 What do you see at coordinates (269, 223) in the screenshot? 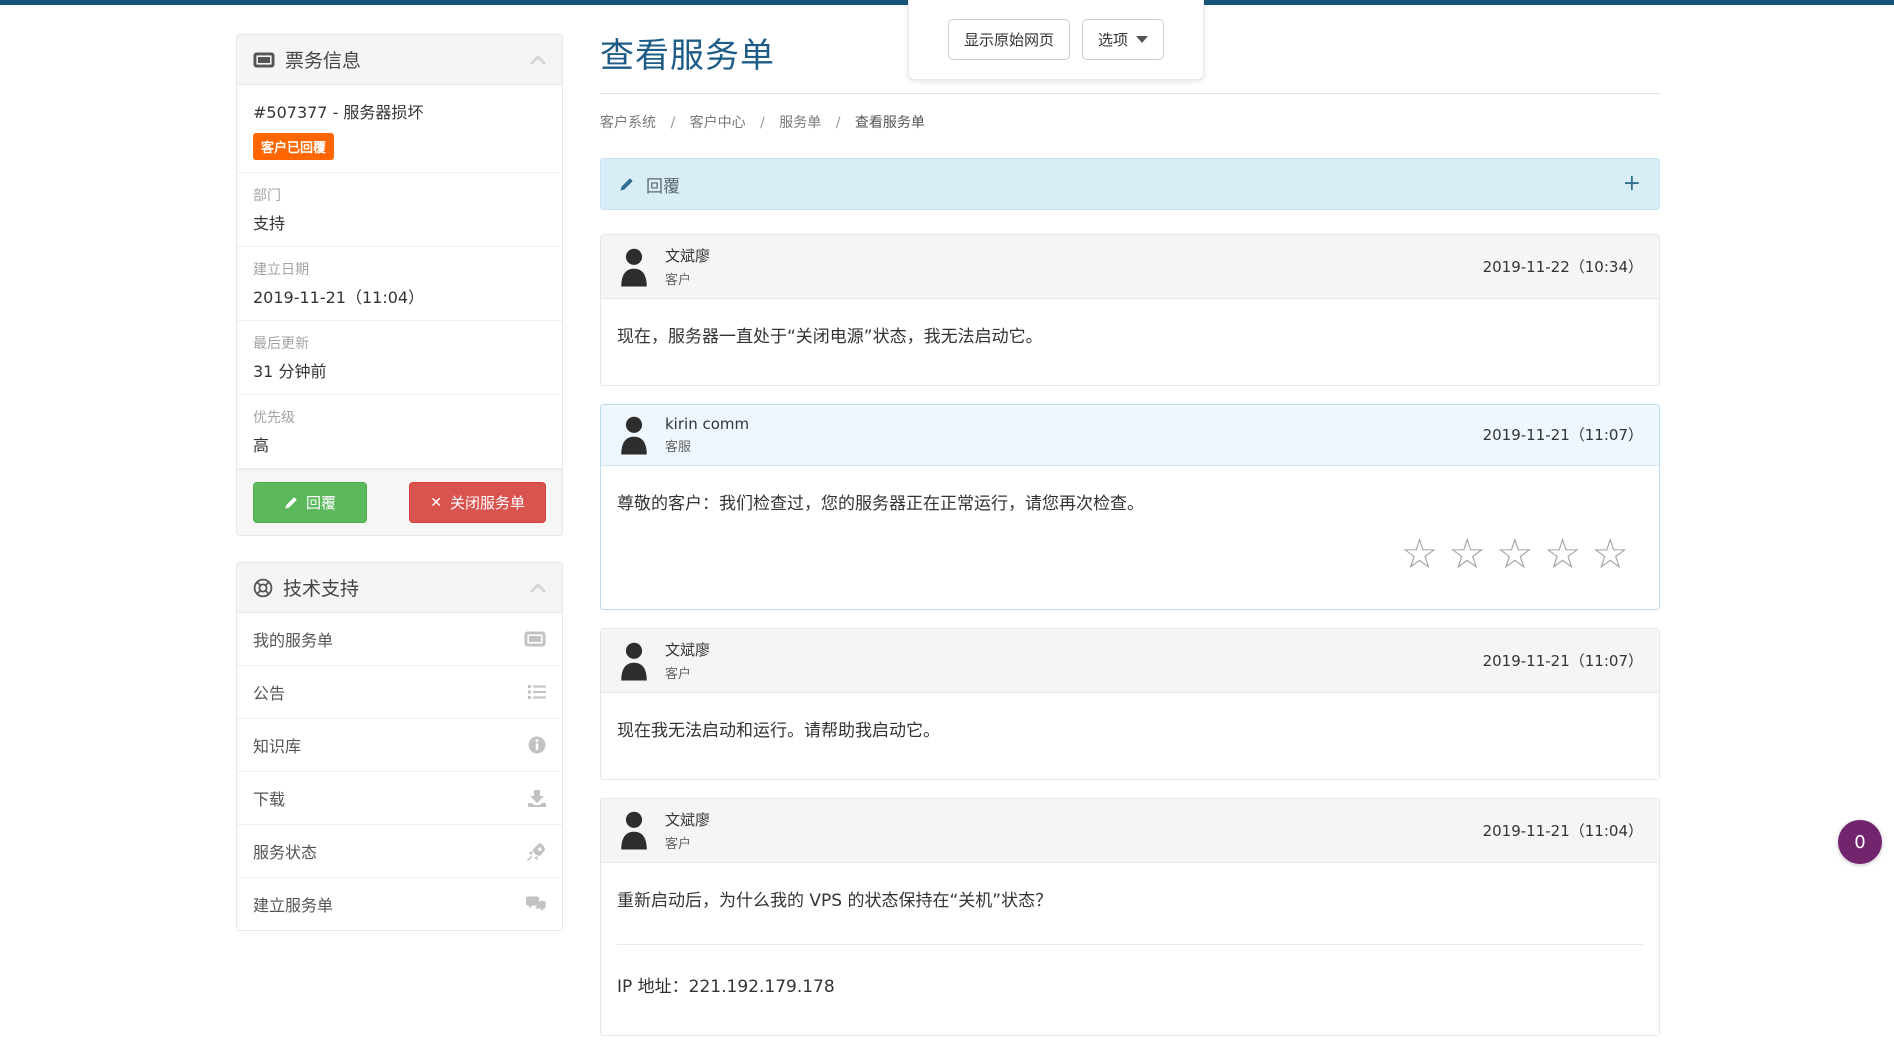
I see `field-value: 支持` at bounding box center [269, 223].